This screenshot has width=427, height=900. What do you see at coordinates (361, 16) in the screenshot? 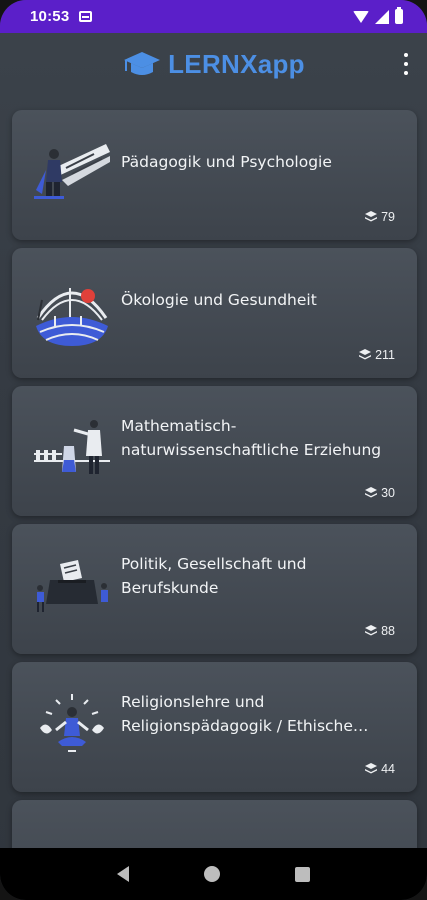
I see `wifi-icon` at bounding box center [361, 16].